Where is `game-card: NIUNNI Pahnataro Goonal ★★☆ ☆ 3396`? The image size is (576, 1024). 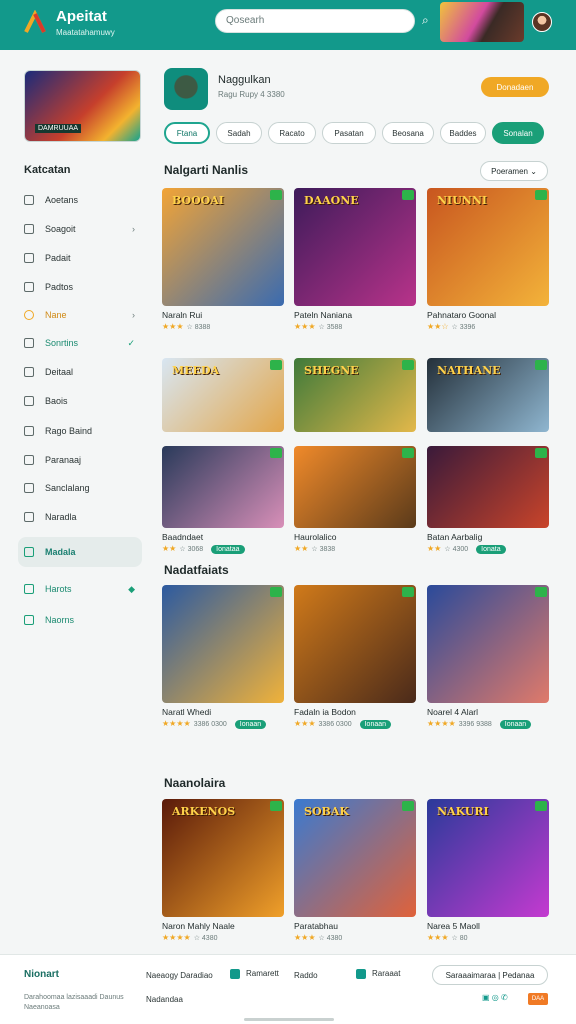 game-card: NIUNNI Pahnataro Goonal ★★☆ ☆ 3396 is located at coordinates (488, 259).